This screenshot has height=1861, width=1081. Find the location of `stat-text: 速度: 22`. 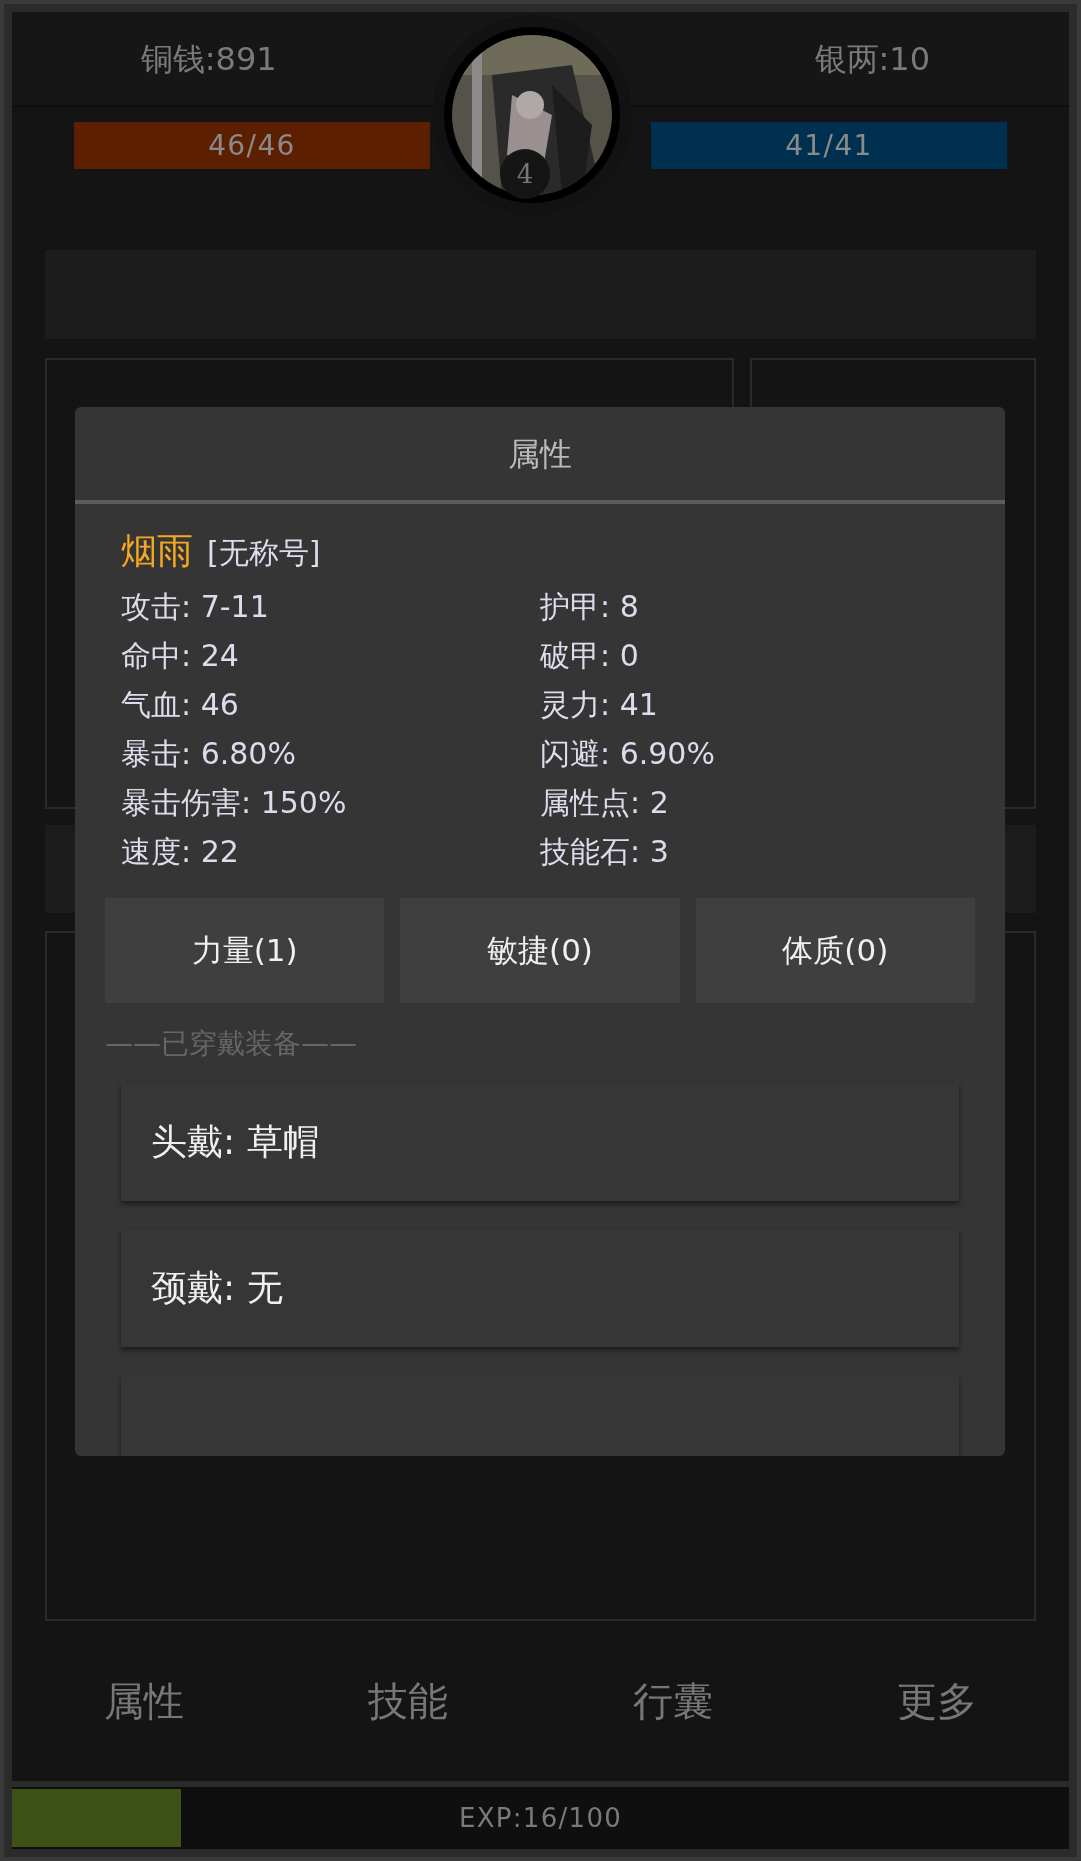

stat-text: 速度: 22 is located at coordinates (180, 852).